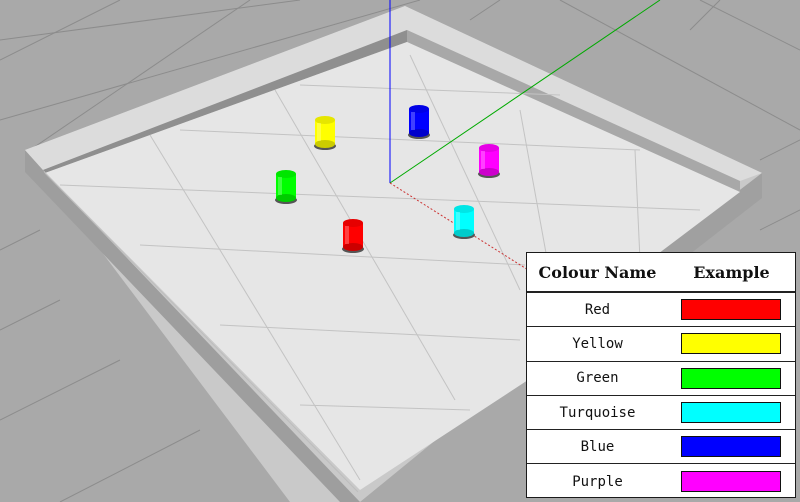 The image size is (800, 502). What do you see at coordinates (464, 222) in the screenshot?
I see `turquoise-cylinder` at bounding box center [464, 222].